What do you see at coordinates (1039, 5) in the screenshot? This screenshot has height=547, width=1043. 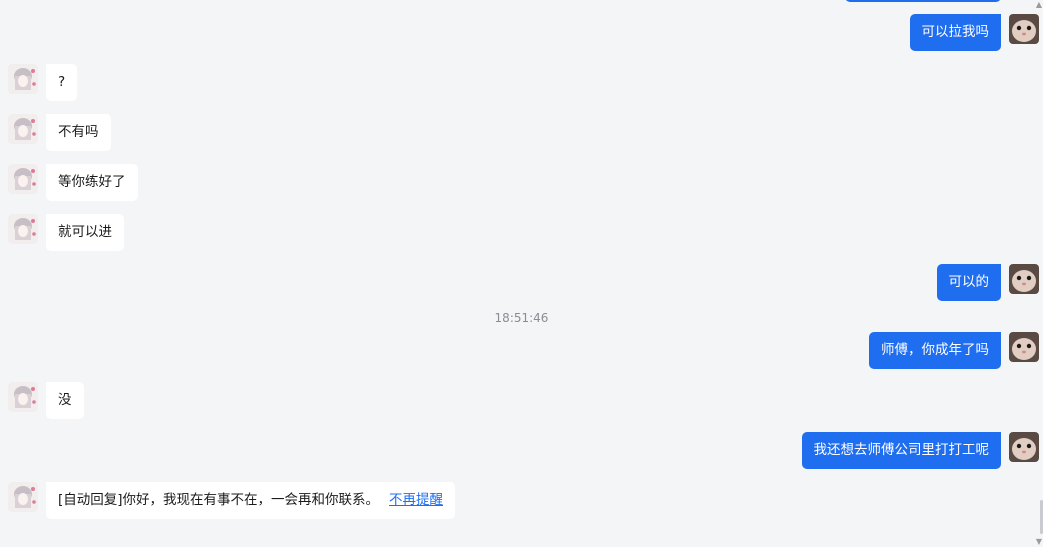 I see `scroll-up-icon: ▲` at bounding box center [1039, 5].